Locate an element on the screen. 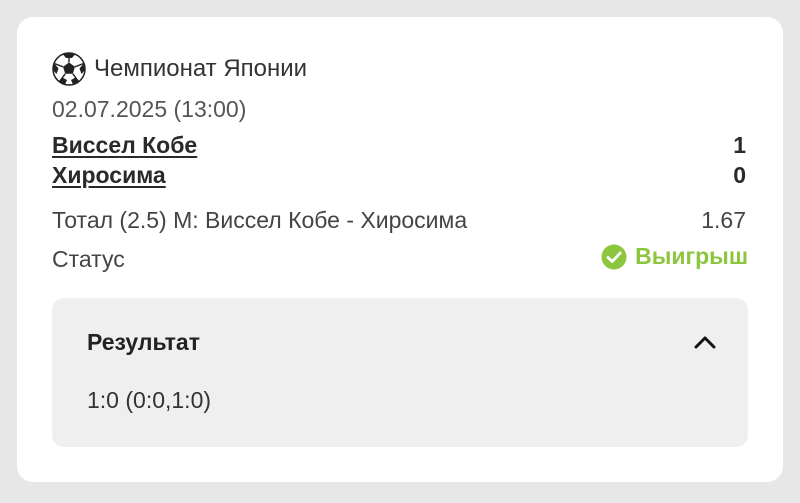  league-name: Чемпионат Японии is located at coordinates (201, 68).